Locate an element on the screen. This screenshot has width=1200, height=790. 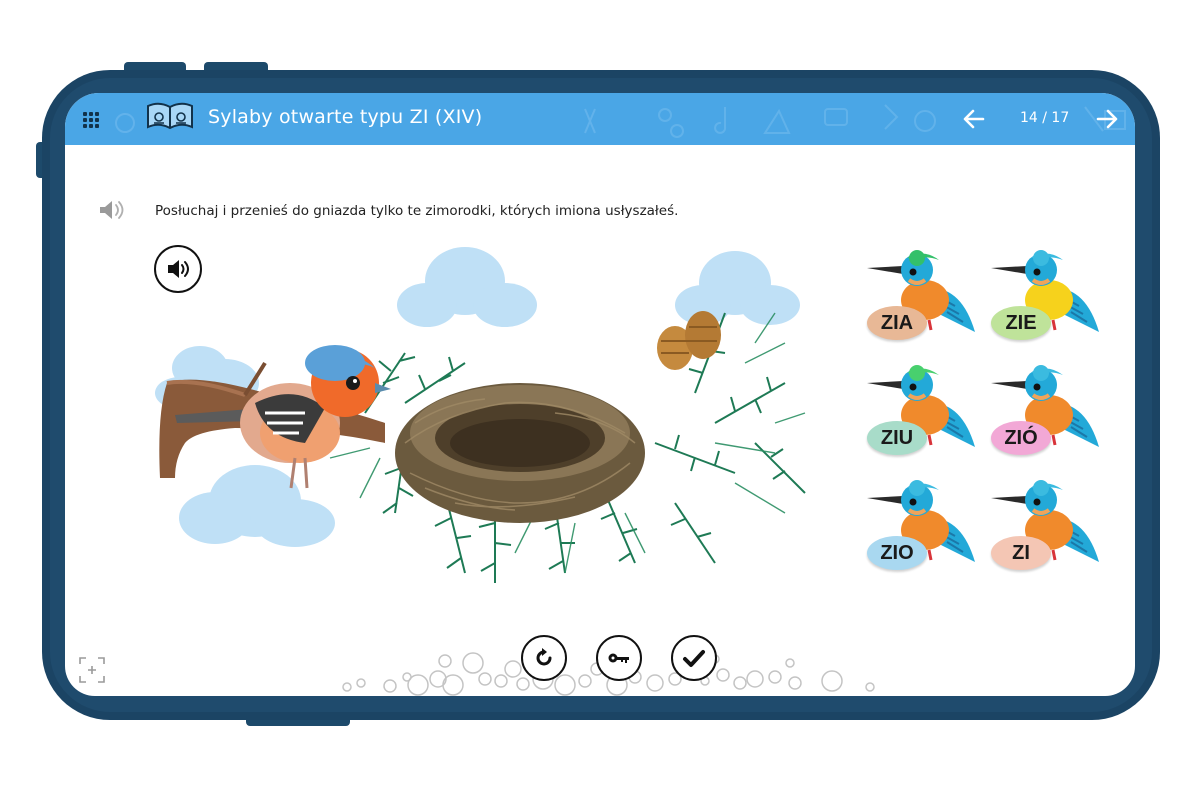
speaker-icon is located at coordinates (178, 269).